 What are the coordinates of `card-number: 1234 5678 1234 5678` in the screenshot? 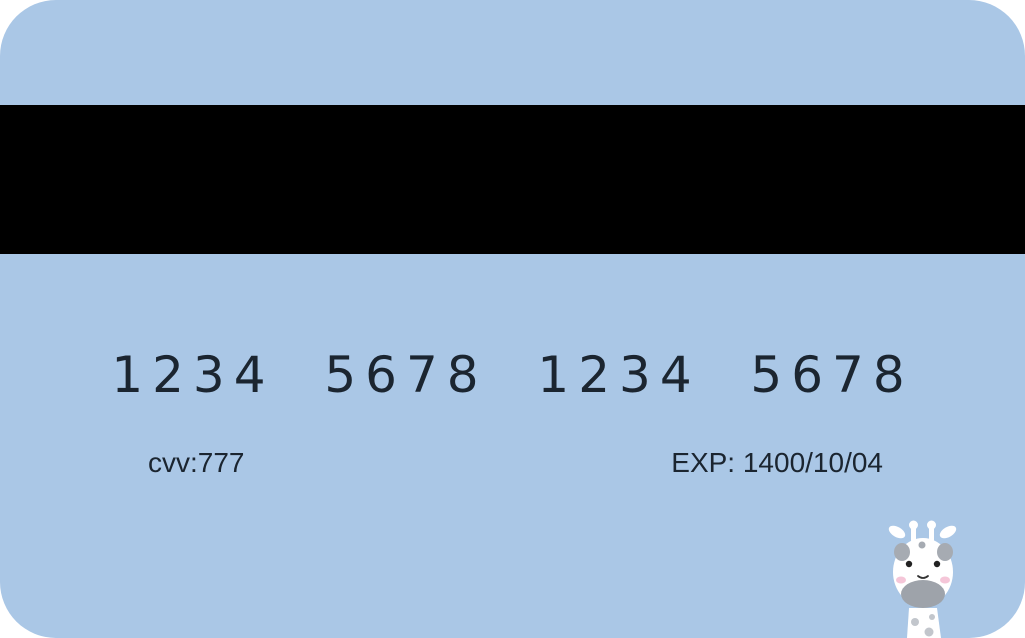 It's located at (512, 375).